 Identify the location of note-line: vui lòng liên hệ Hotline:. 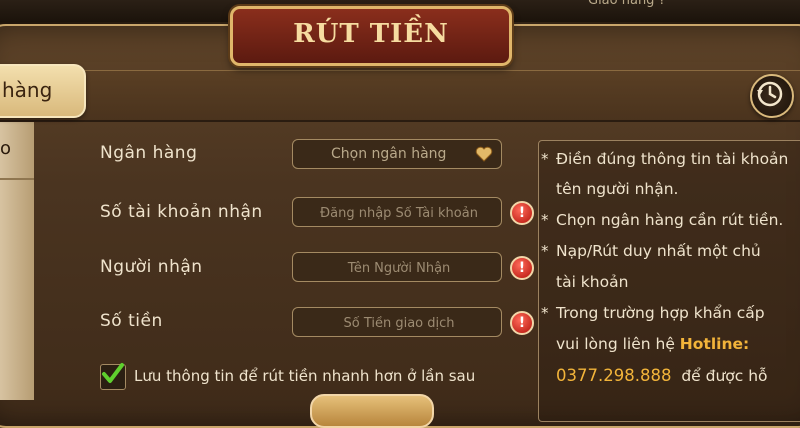
(652, 344).